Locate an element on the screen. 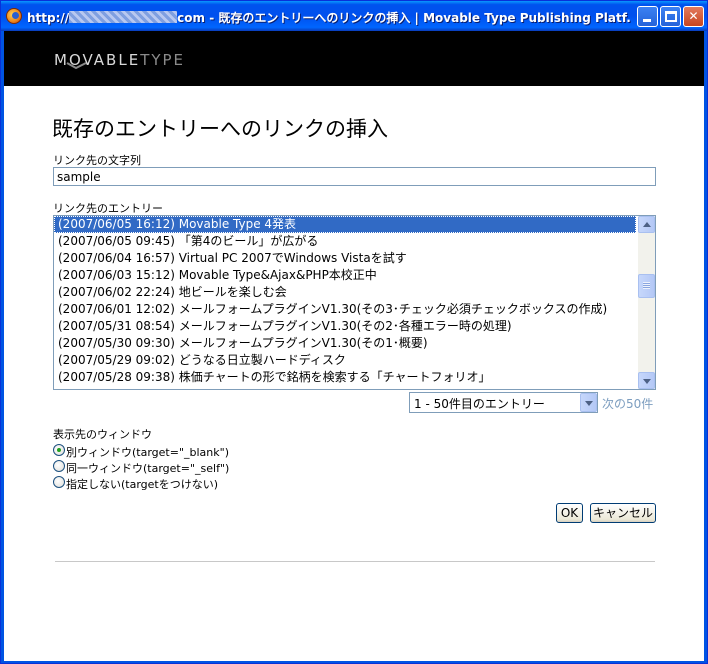 The image size is (708, 664). target-window-label: 表示先のウィンドウ is located at coordinates (102, 434).